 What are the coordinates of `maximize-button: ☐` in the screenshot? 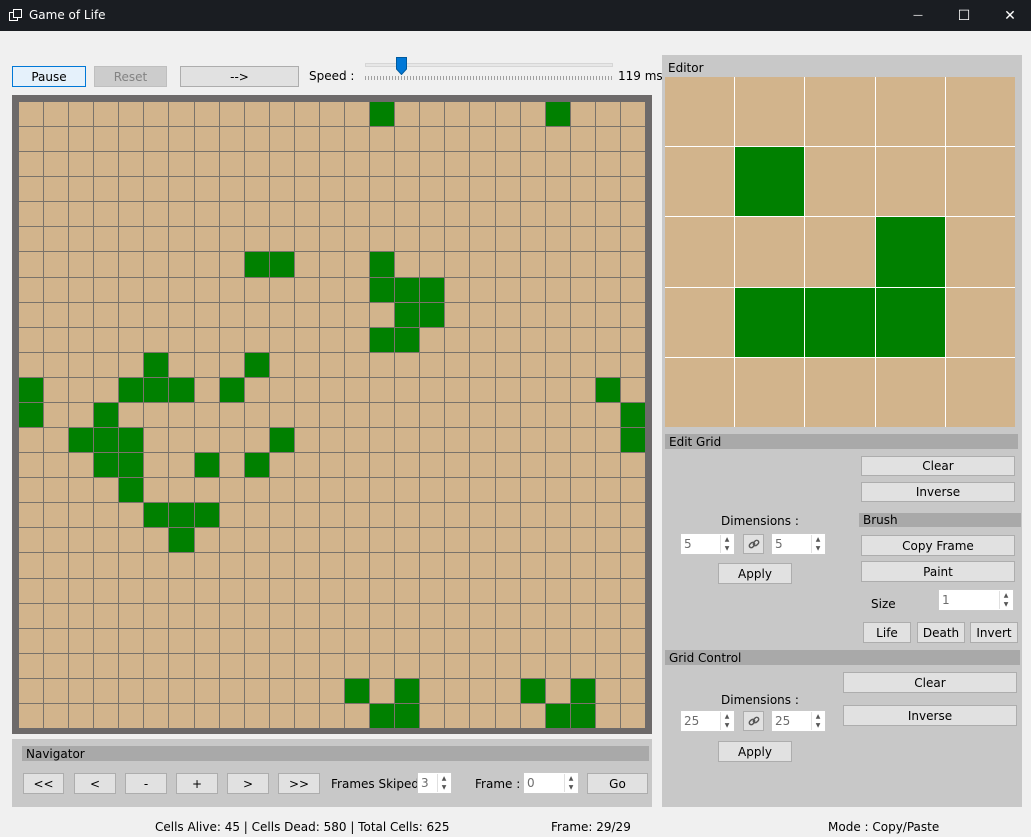 It's located at (964, 15).